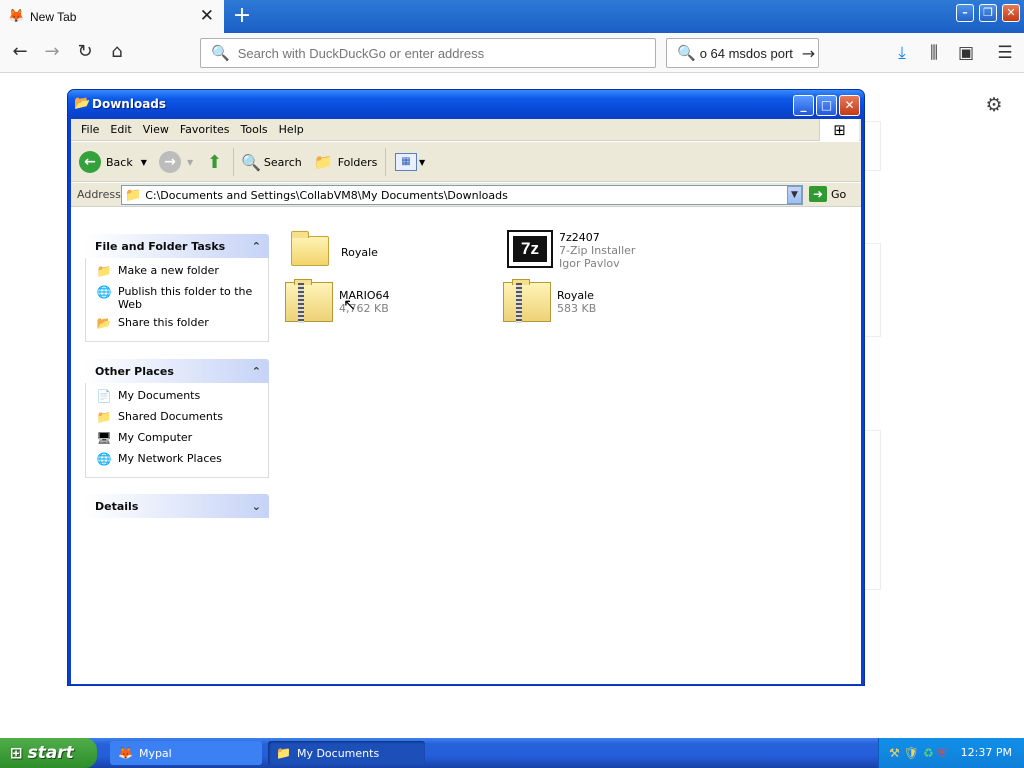 The image size is (1024, 768). Describe the element at coordinates (550, 301) in the screenshot. I see `file-item-royale-zip: Royale 583 KB` at that location.